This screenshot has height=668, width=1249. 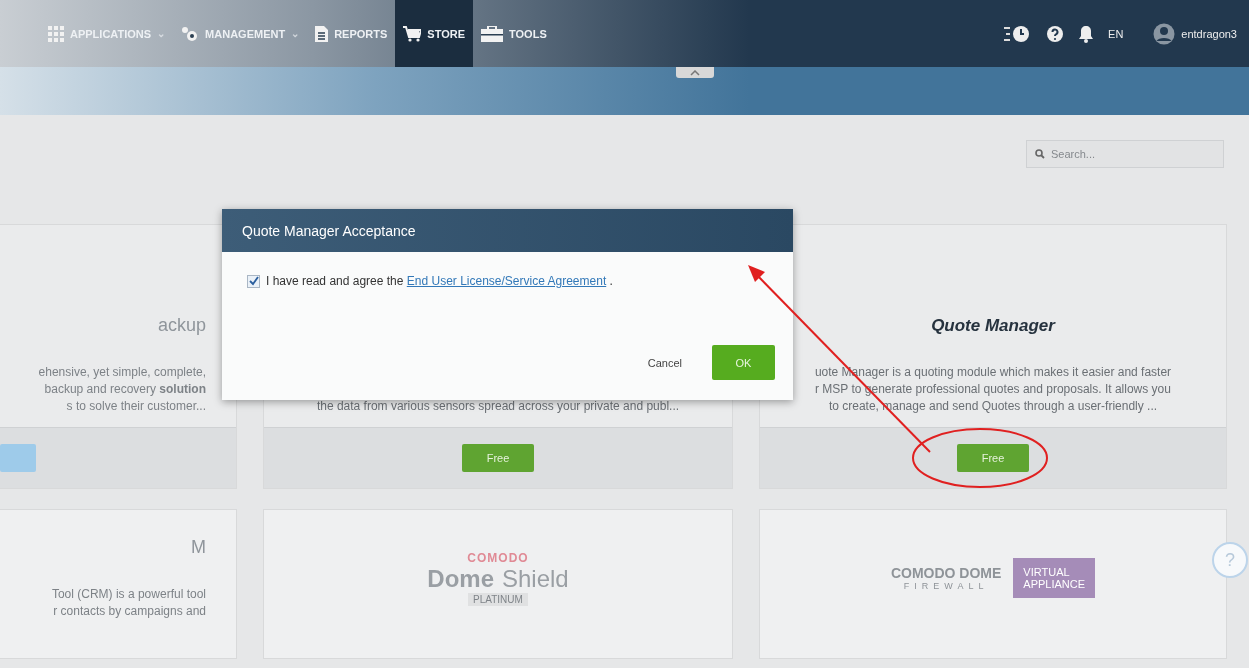 I want to click on logo-brand: COMODO, so click(x=498, y=557).